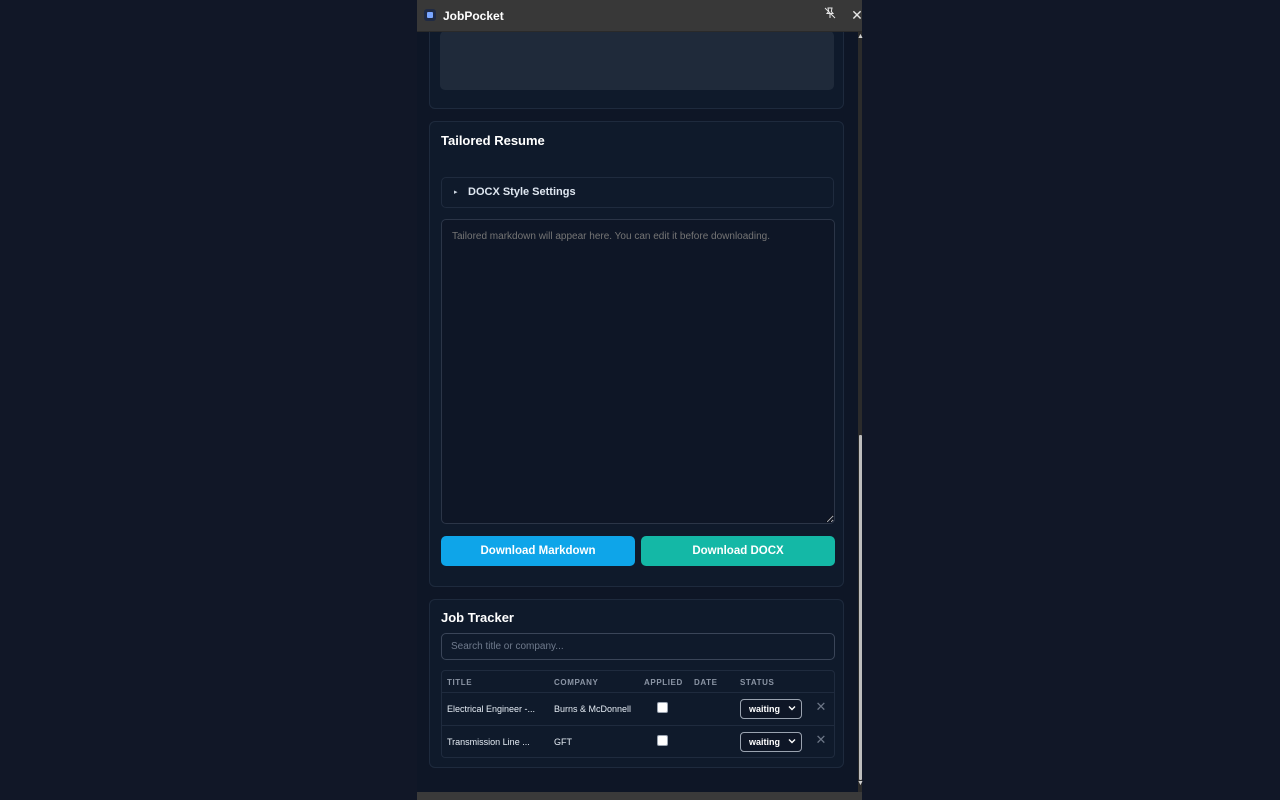 The width and height of the screenshot is (1280, 800). Describe the element at coordinates (576, 682) in the screenshot. I see `column-header-company: COMPANY` at that location.